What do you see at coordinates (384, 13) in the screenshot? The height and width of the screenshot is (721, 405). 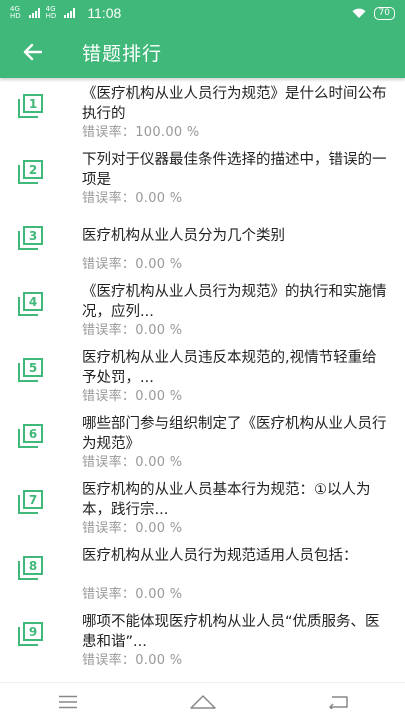 I see `battery-indicator: 70` at bounding box center [384, 13].